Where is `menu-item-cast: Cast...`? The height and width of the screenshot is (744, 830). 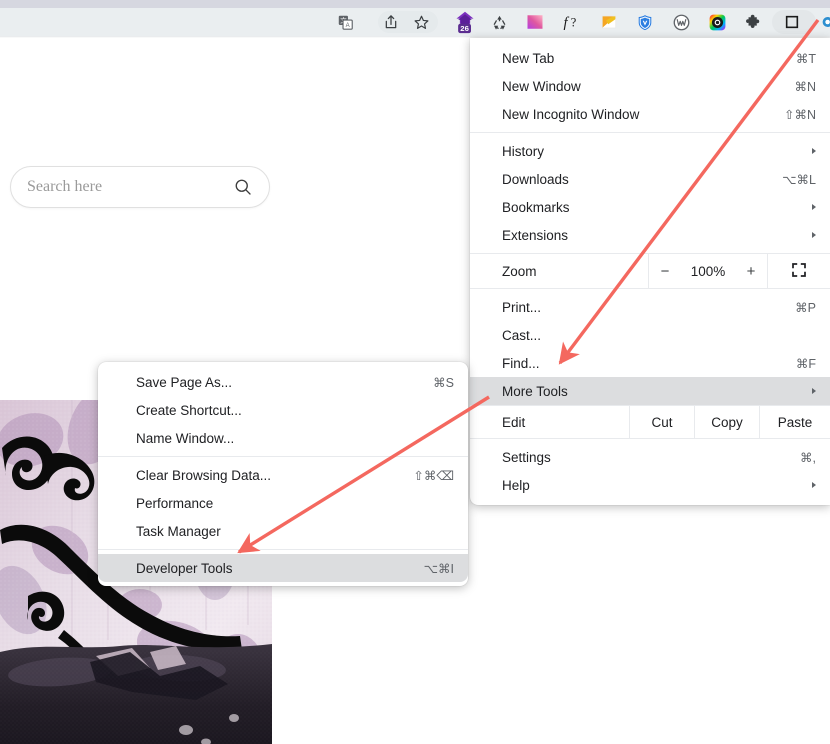 menu-item-cast: Cast... is located at coordinates (650, 335).